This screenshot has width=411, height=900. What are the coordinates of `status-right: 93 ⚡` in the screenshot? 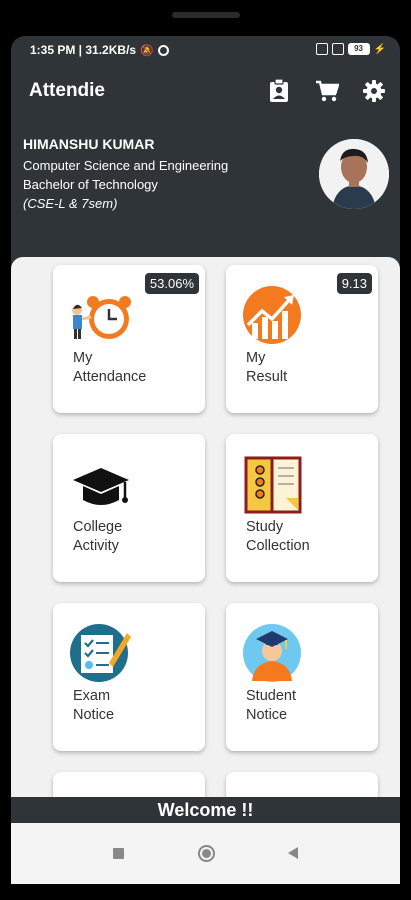 It's located at (350, 49).